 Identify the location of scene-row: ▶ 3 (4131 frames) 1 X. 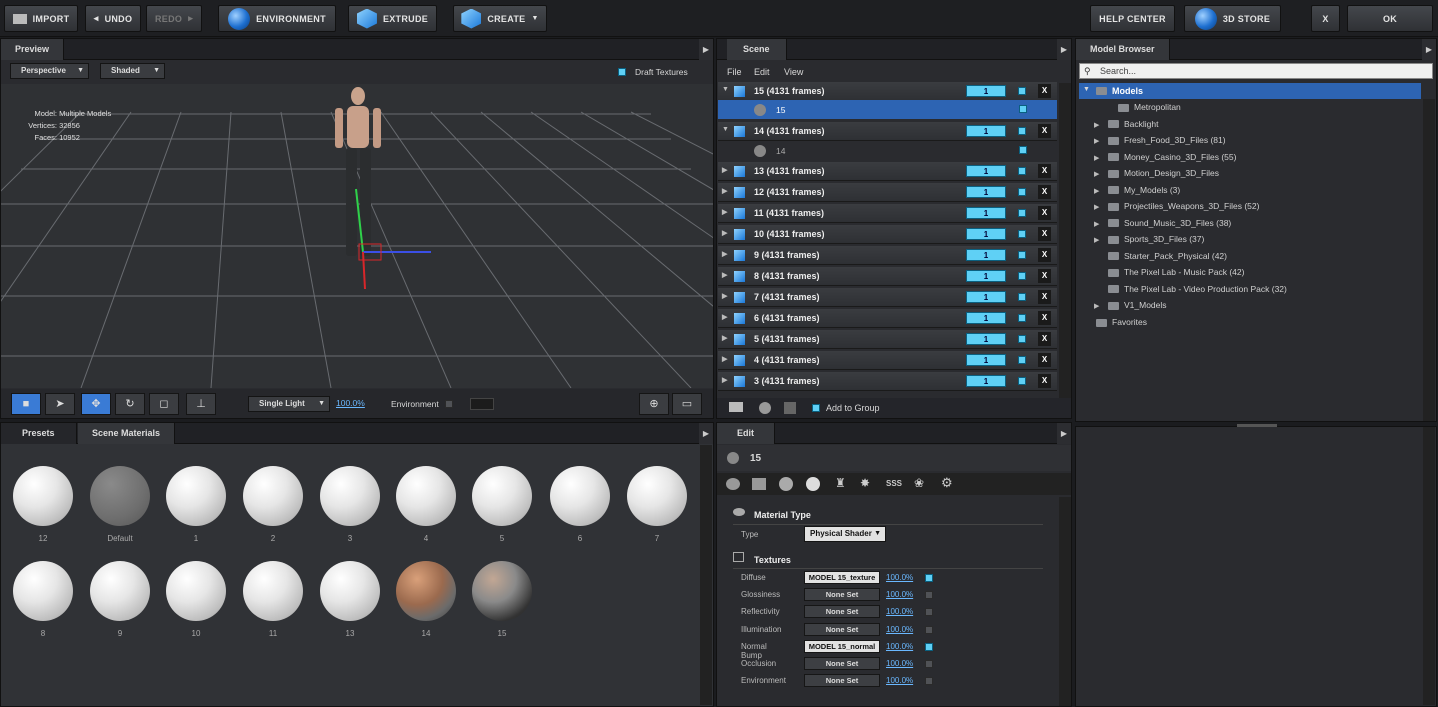
(887, 381).